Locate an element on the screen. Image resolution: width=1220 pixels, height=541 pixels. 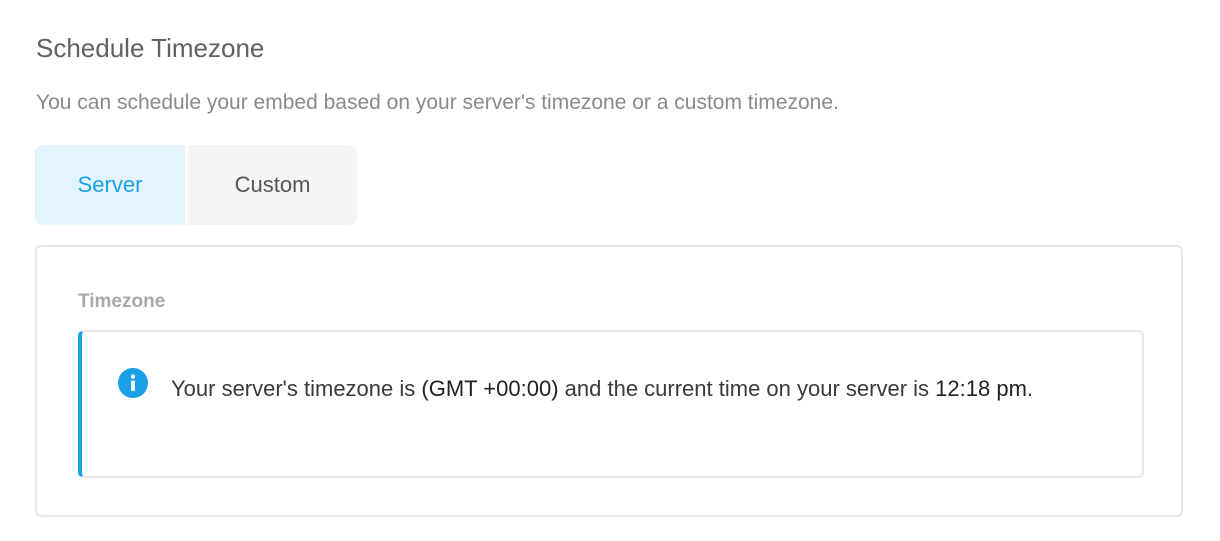
server-timezone-value: (GMT +00:00) is located at coordinates (490, 388).